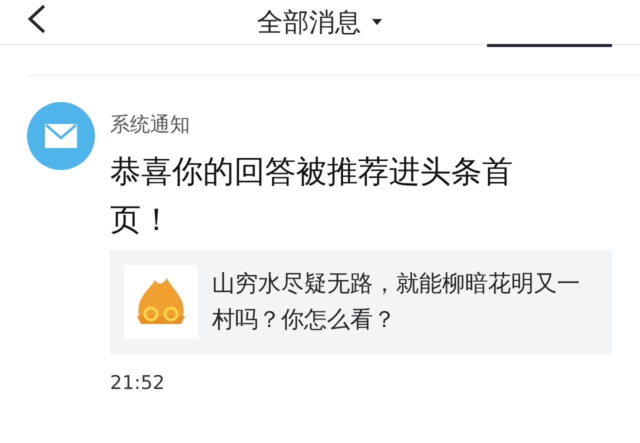 The width and height of the screenshot is (640, 443). I want to click on title-dropdown: 全部消息, so click(320, 22).